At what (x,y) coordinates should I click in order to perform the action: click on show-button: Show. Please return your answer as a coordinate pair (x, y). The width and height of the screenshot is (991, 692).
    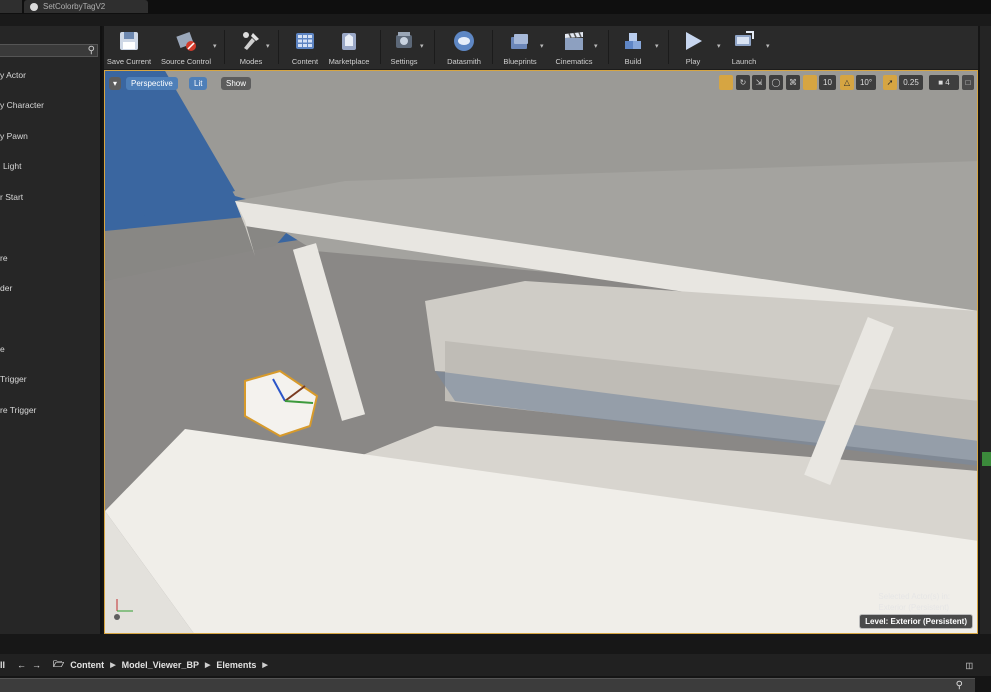
    Looking at the image, I should click on (236, 83).